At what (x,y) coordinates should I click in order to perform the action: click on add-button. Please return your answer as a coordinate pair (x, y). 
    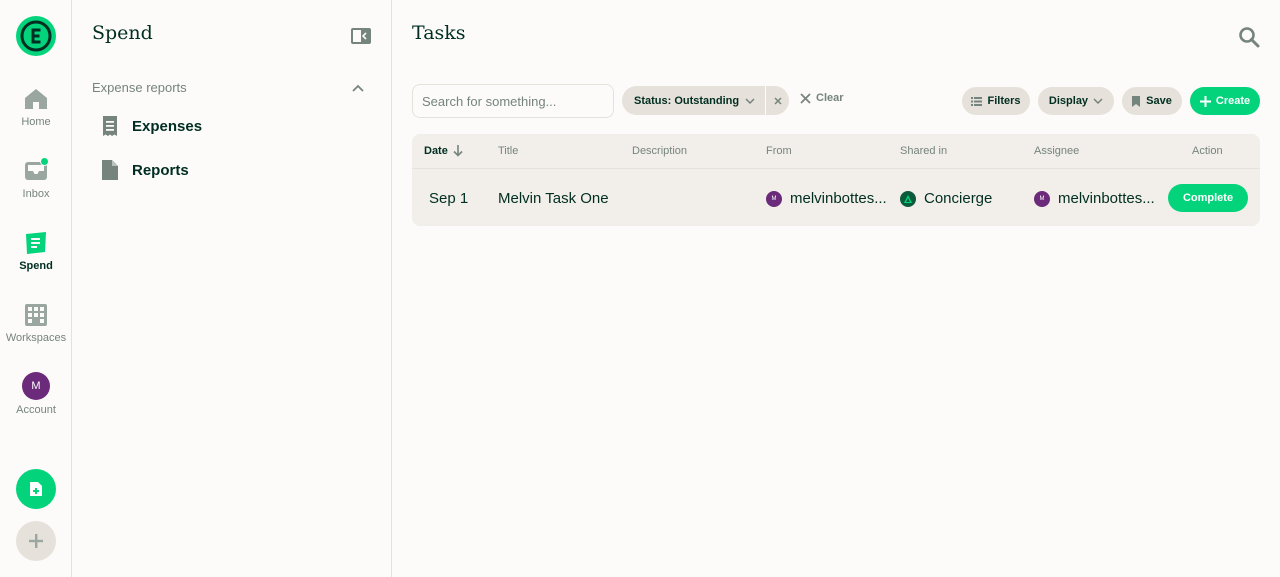
    Looking at the image, I should click on (36, 541).